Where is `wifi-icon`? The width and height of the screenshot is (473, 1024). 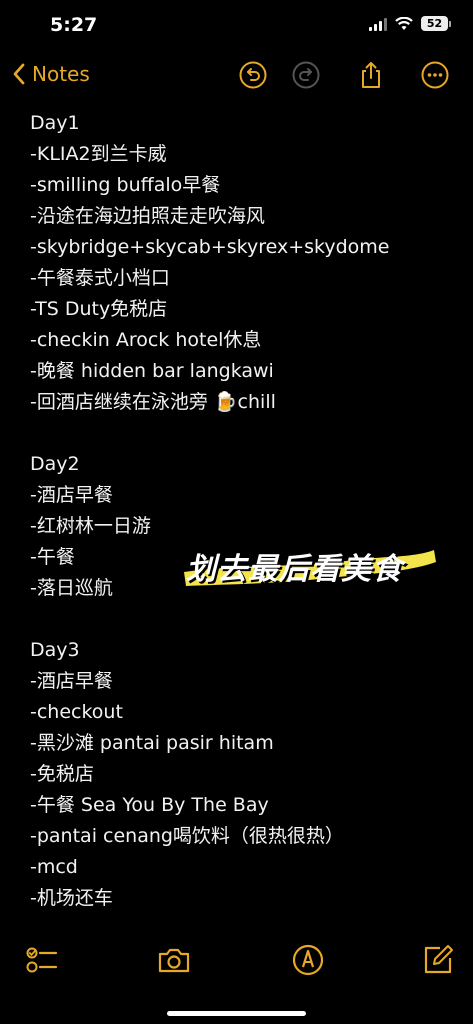
wifi-icon is located at coordinates (404, 23).